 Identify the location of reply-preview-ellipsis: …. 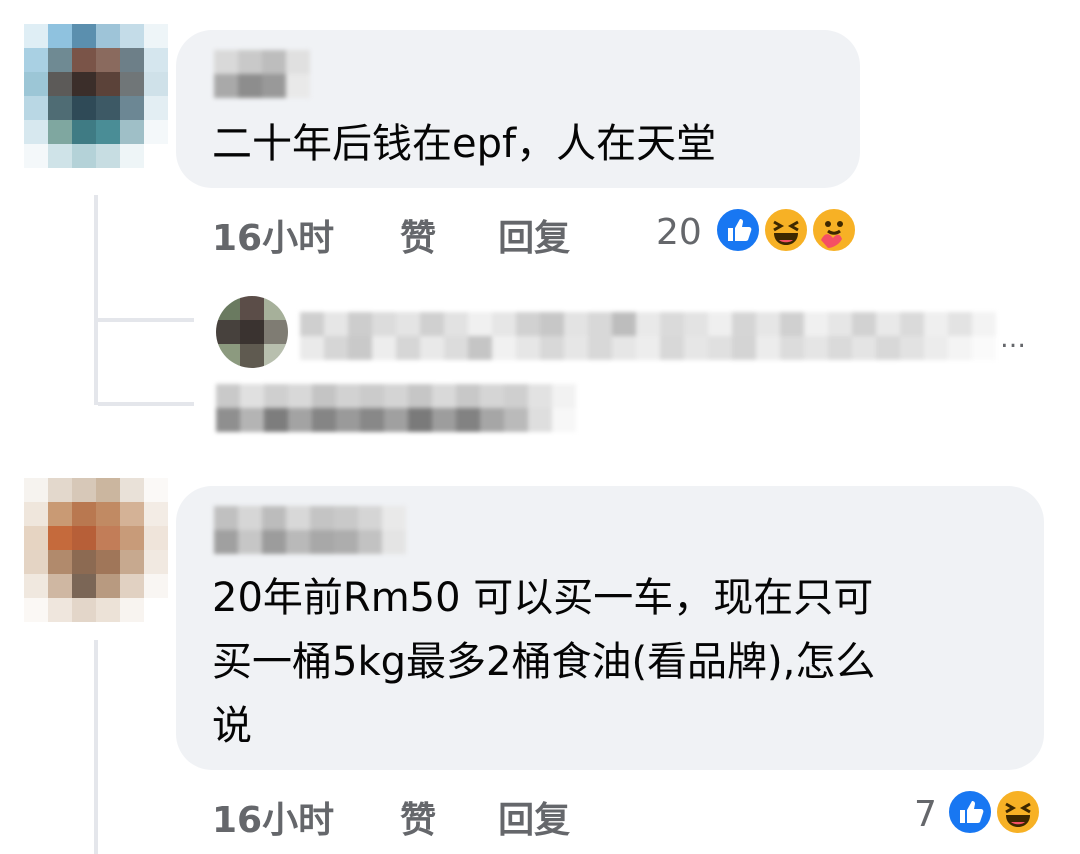
(1013, 339).